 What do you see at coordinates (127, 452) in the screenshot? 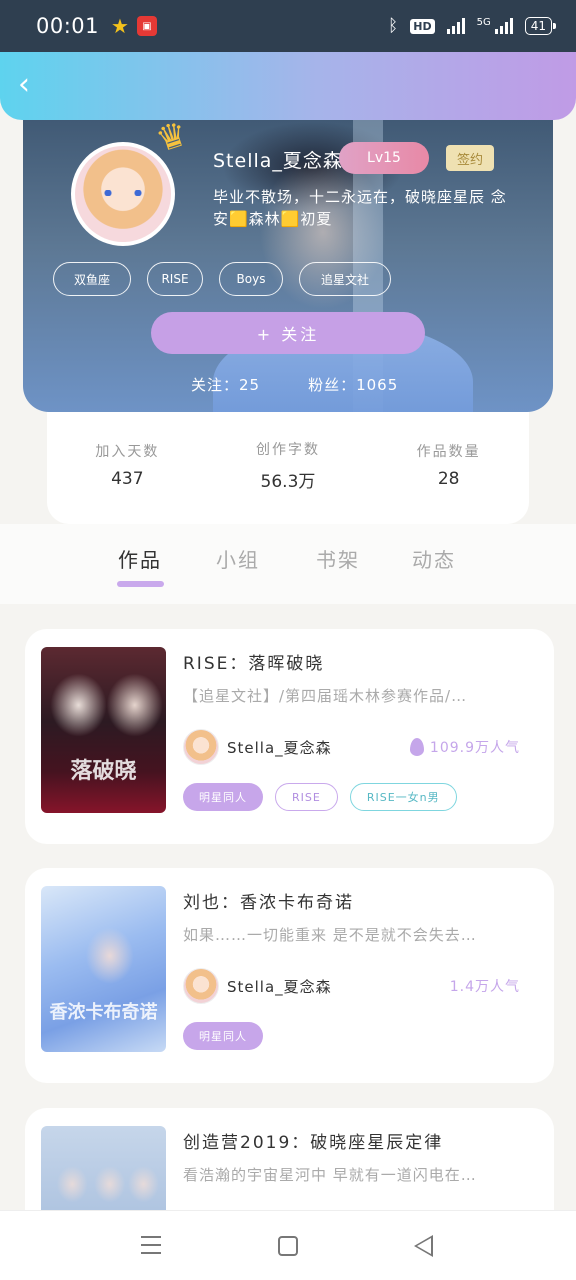
I see `stat-label: 加入天数` at bounding box center [127, 452].